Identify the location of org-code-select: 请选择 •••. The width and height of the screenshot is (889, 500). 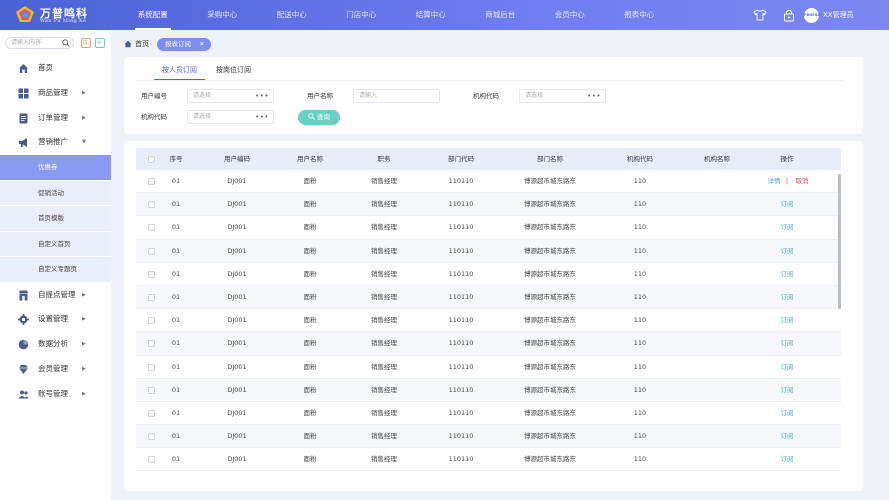
(562, 96).